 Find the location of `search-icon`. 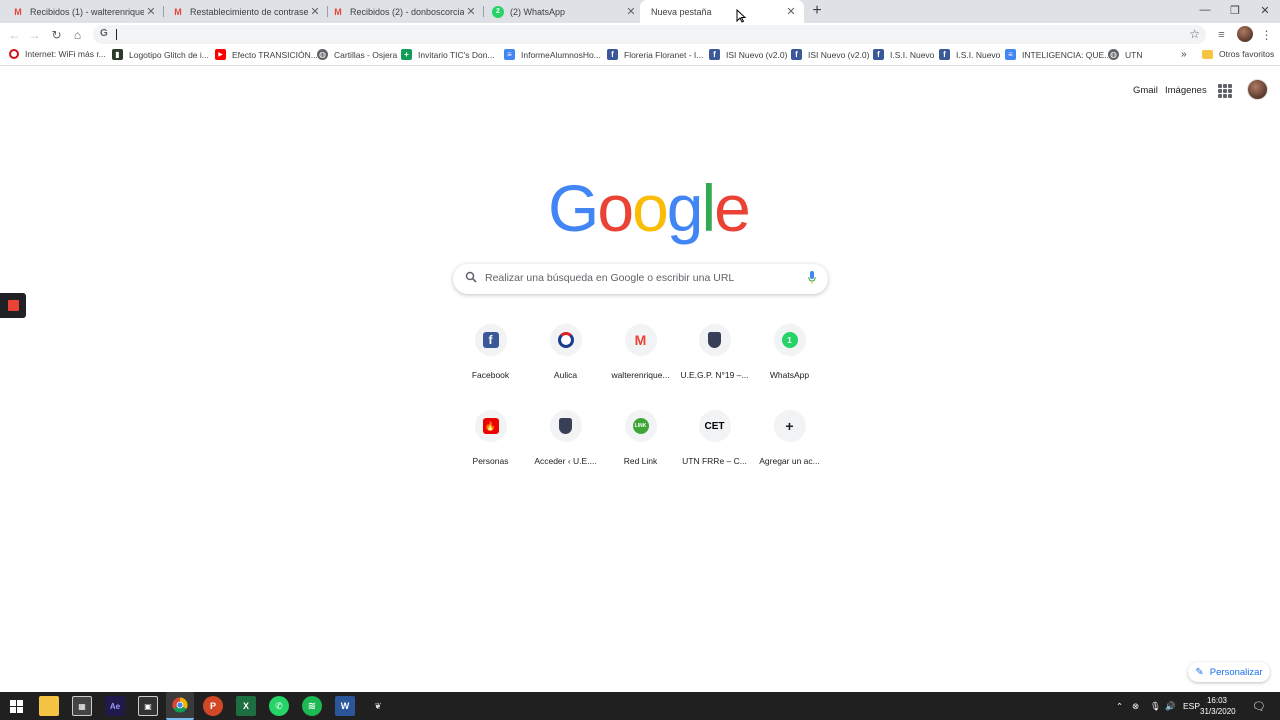

search-icon is located at coordinates (471, 278).